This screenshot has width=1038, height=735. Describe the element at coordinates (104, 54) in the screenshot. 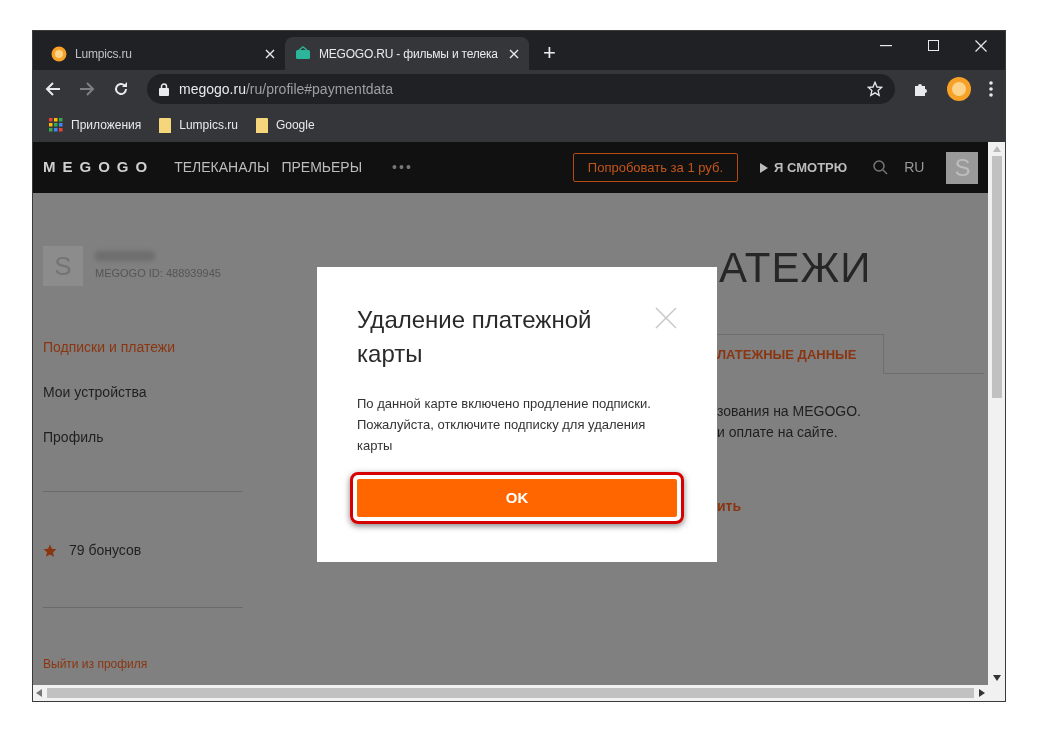

I see `tab-title: Lumpics.ru` at that location.